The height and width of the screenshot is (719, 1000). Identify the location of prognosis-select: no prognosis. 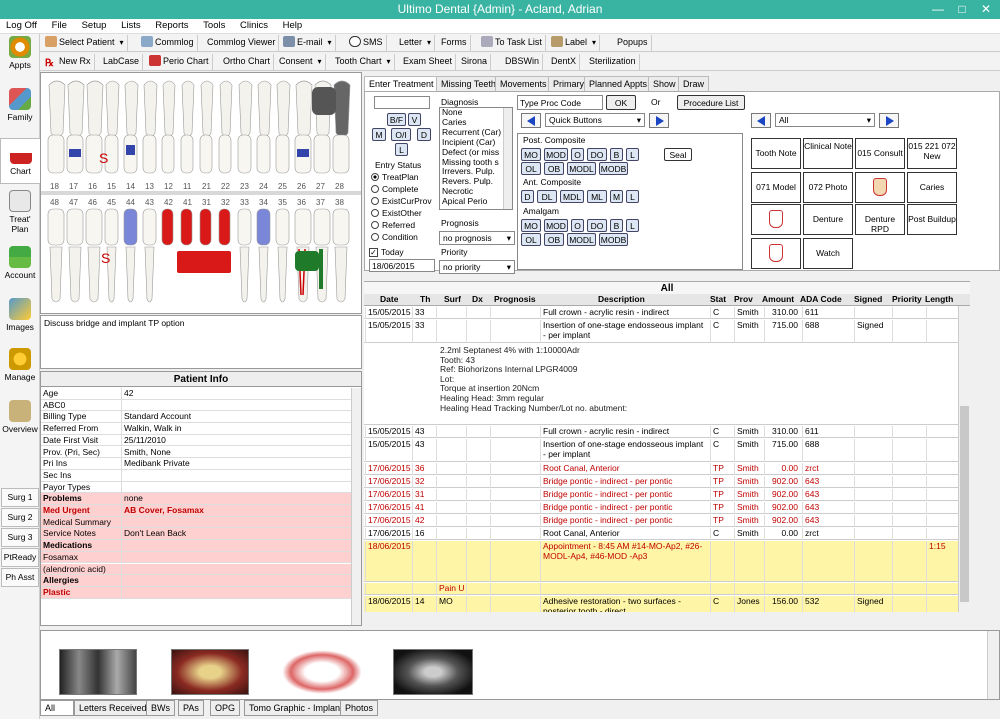
(477, 238).